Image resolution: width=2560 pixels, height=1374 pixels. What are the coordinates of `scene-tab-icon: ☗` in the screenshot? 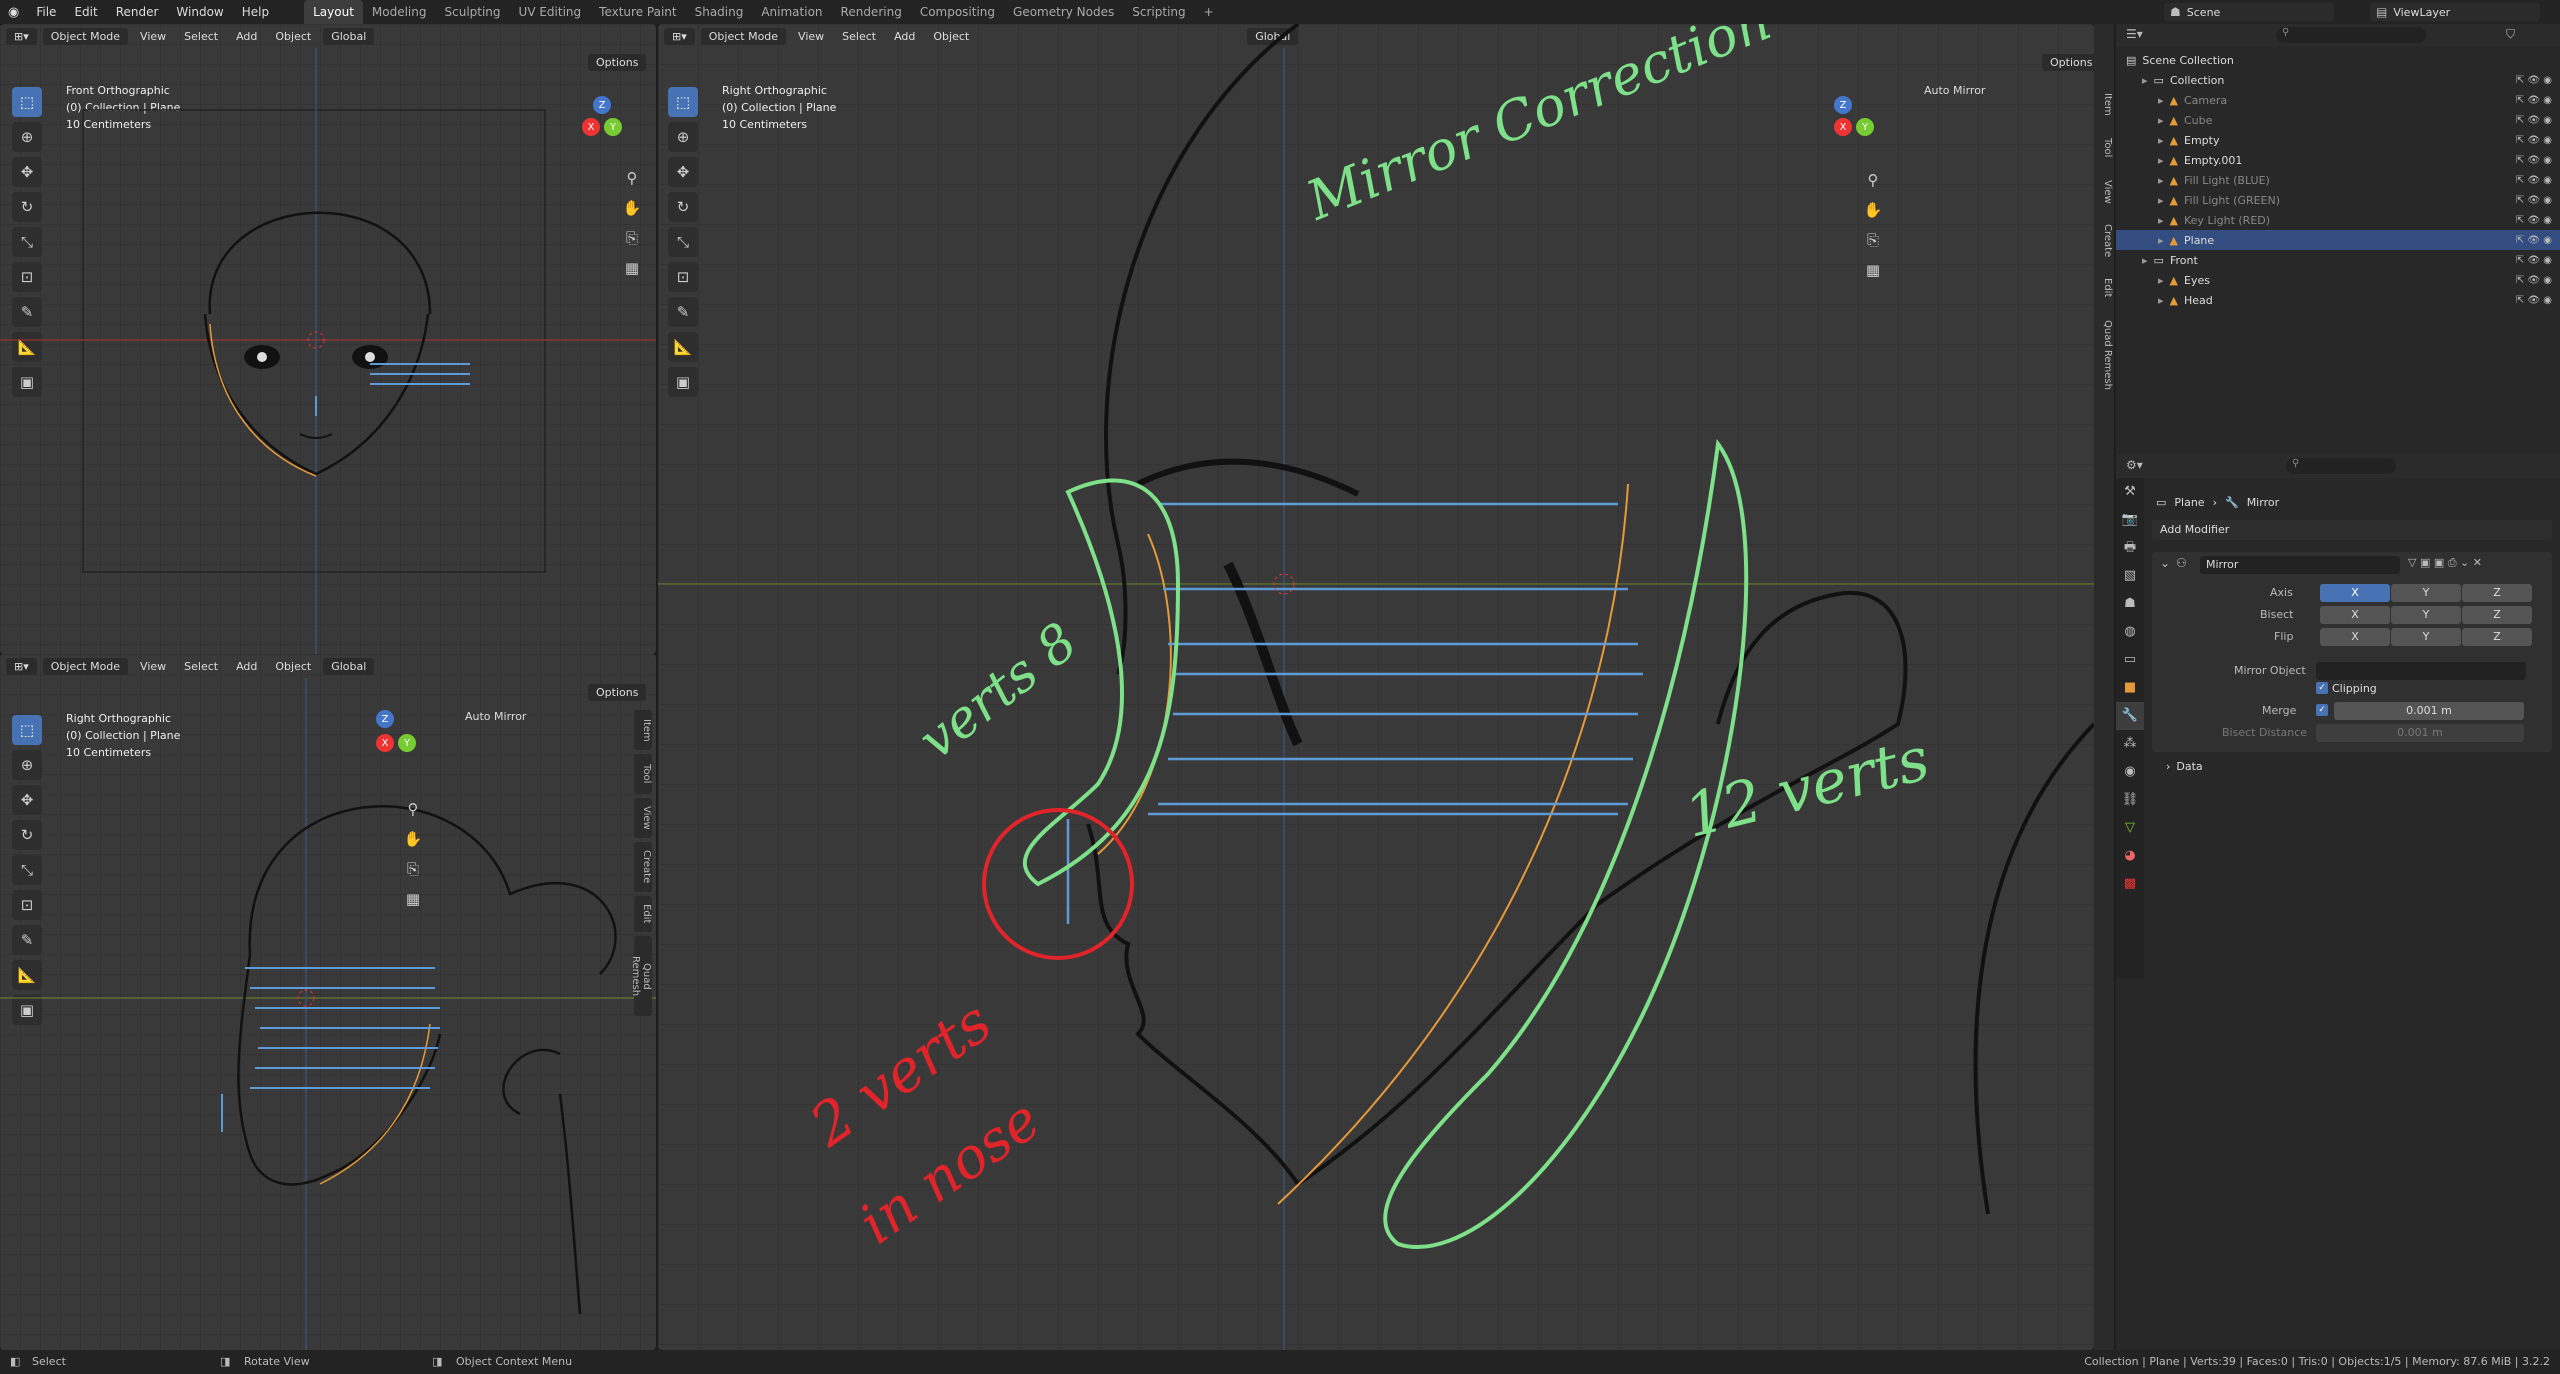 It's located at (2130, 604).